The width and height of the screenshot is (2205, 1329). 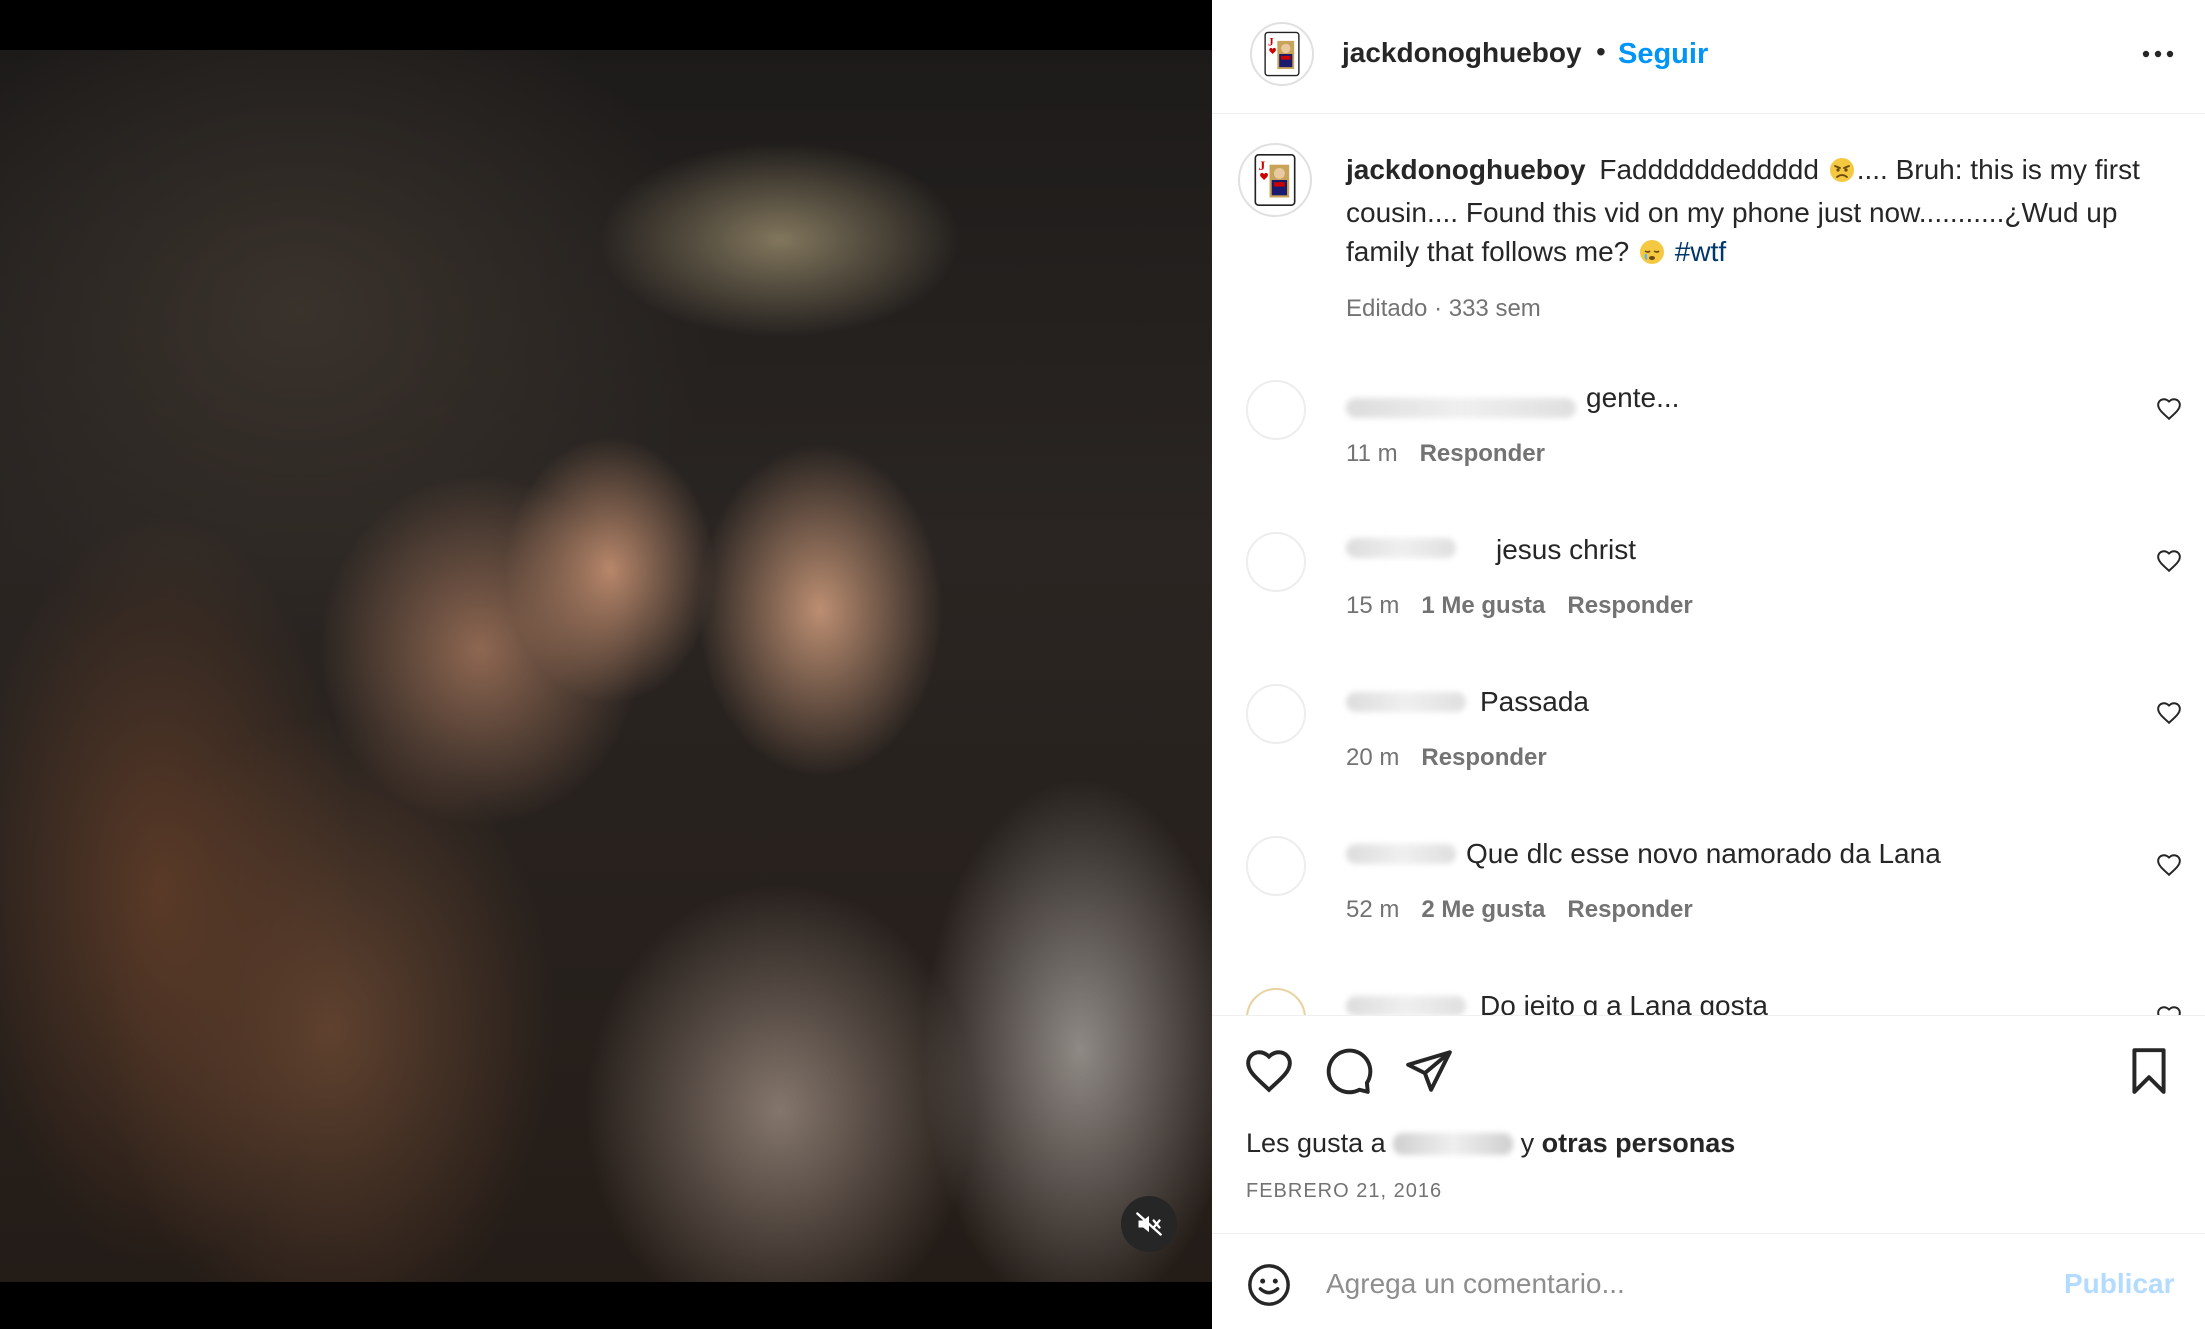 I want to click on post-date: FEBRERO 21, 2016, so click(x=1344, y=1191).